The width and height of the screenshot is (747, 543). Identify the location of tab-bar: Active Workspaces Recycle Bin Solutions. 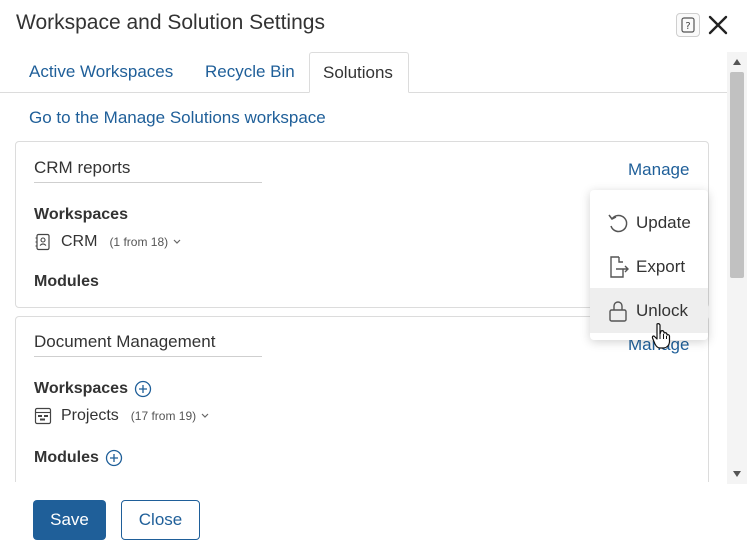
(363, 72).